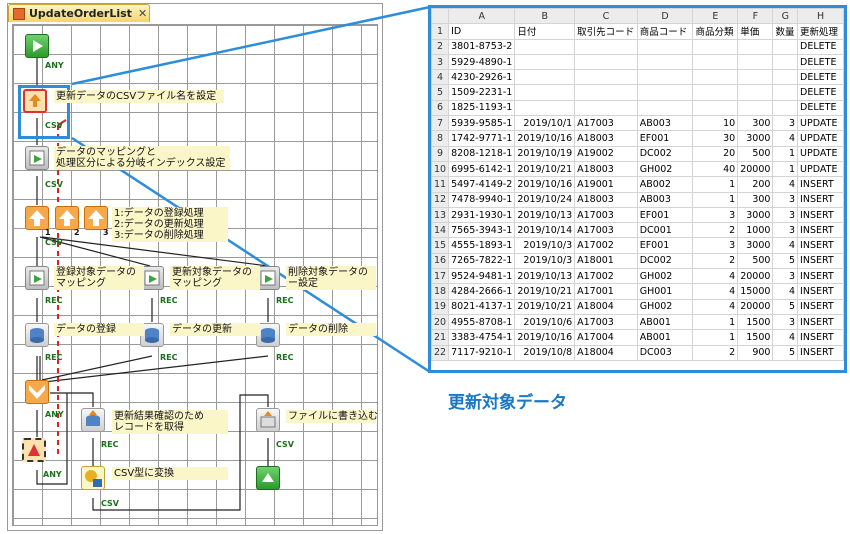 The height and width of the screenshot is (534, 850). I want to click on table-cell: 5, so click(785, 261).